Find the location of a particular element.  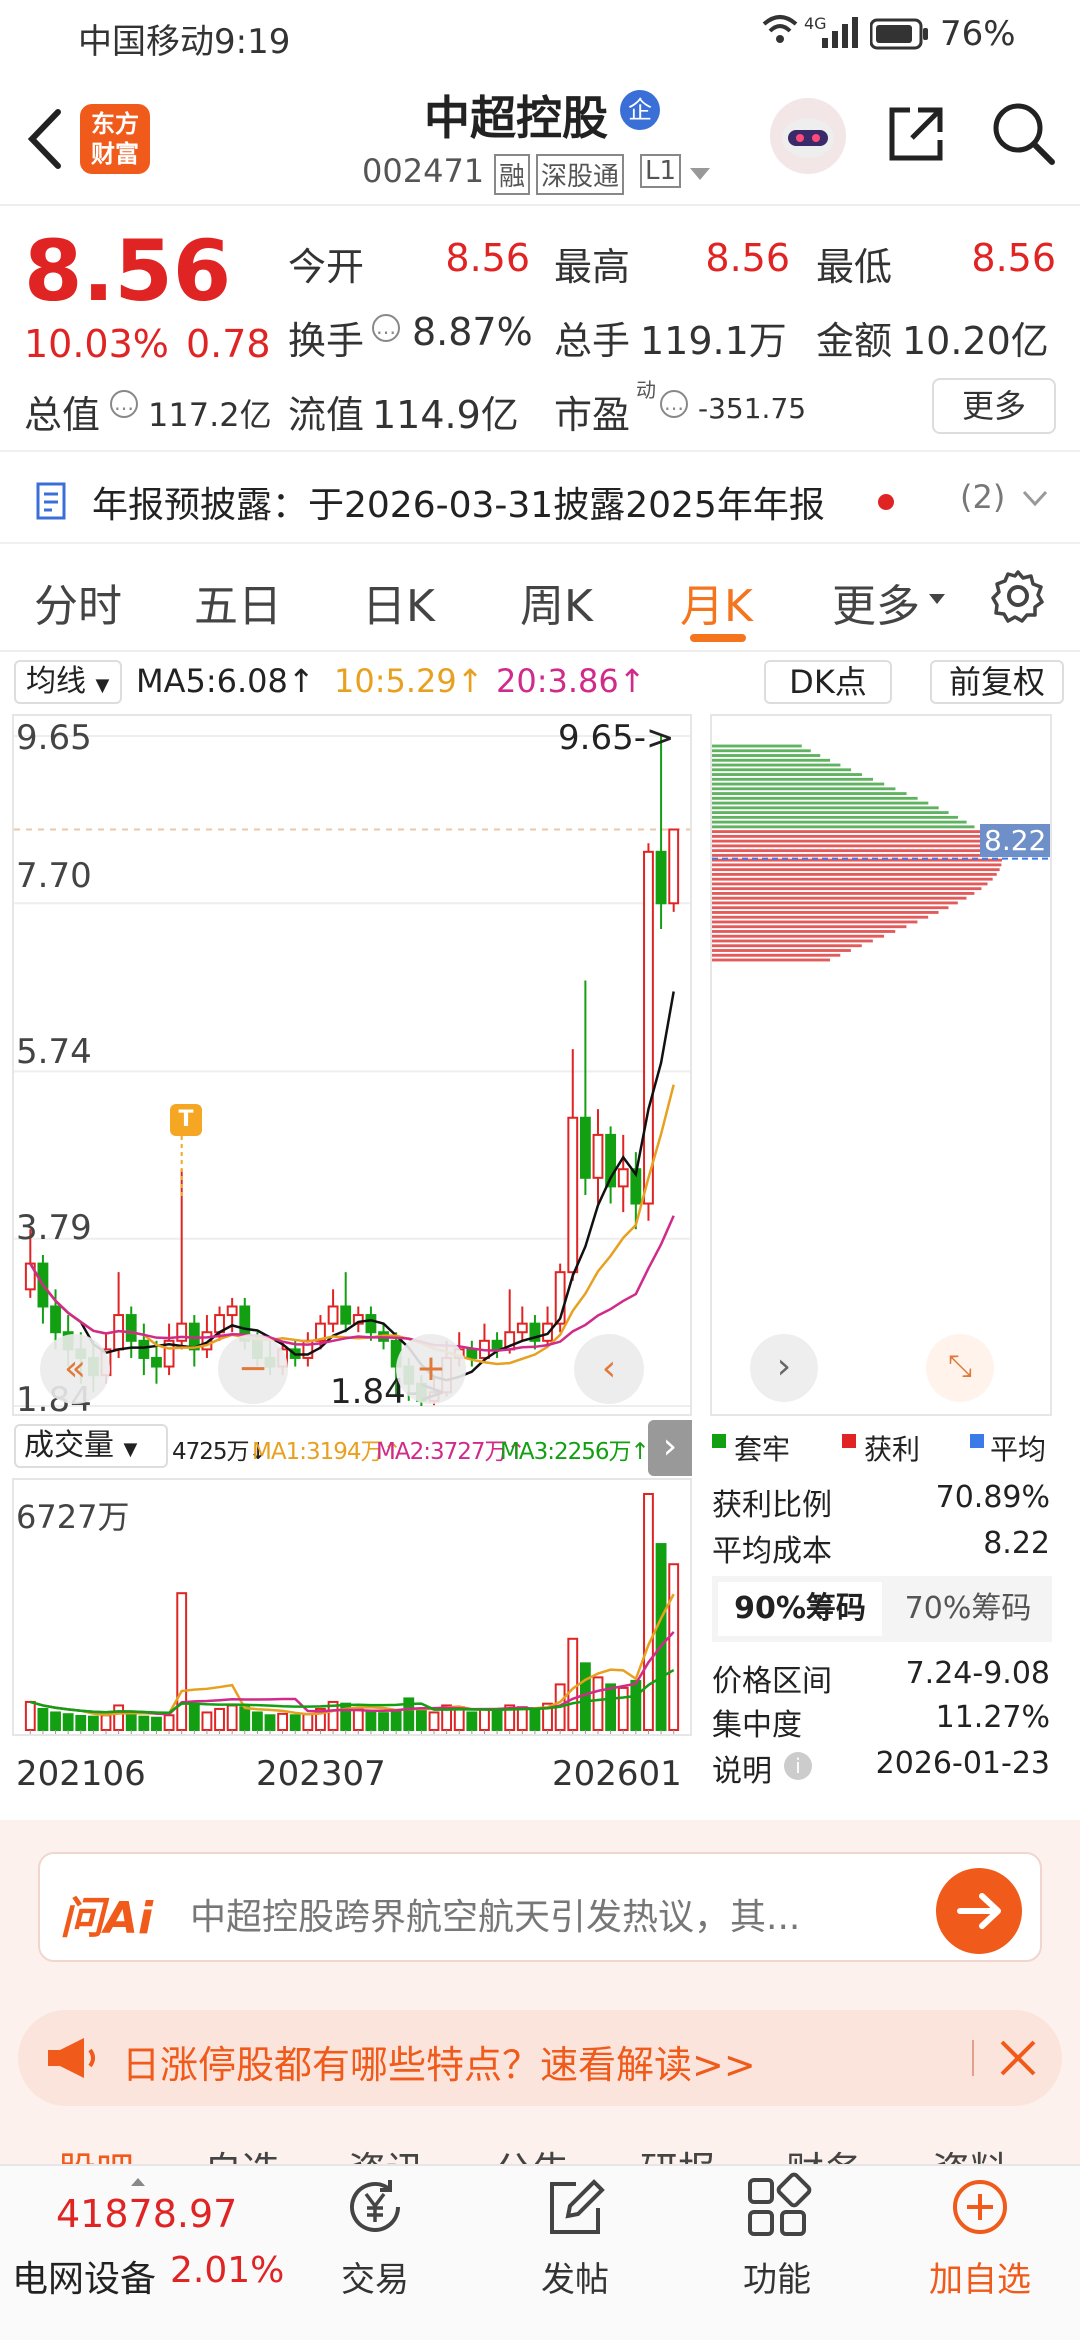

tab-more: 更多 is located at coordinates (876, 602).